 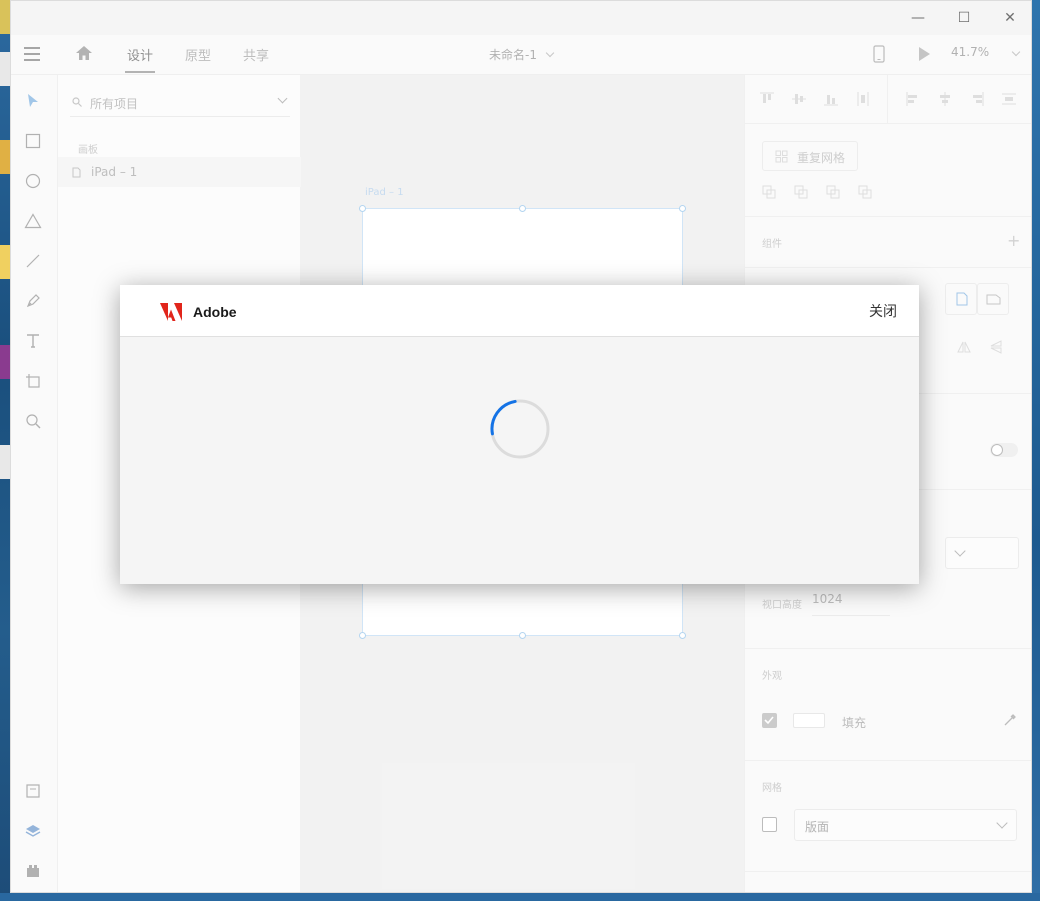 I want to click on adobe-logo-icon, so click(x=171, y=312).